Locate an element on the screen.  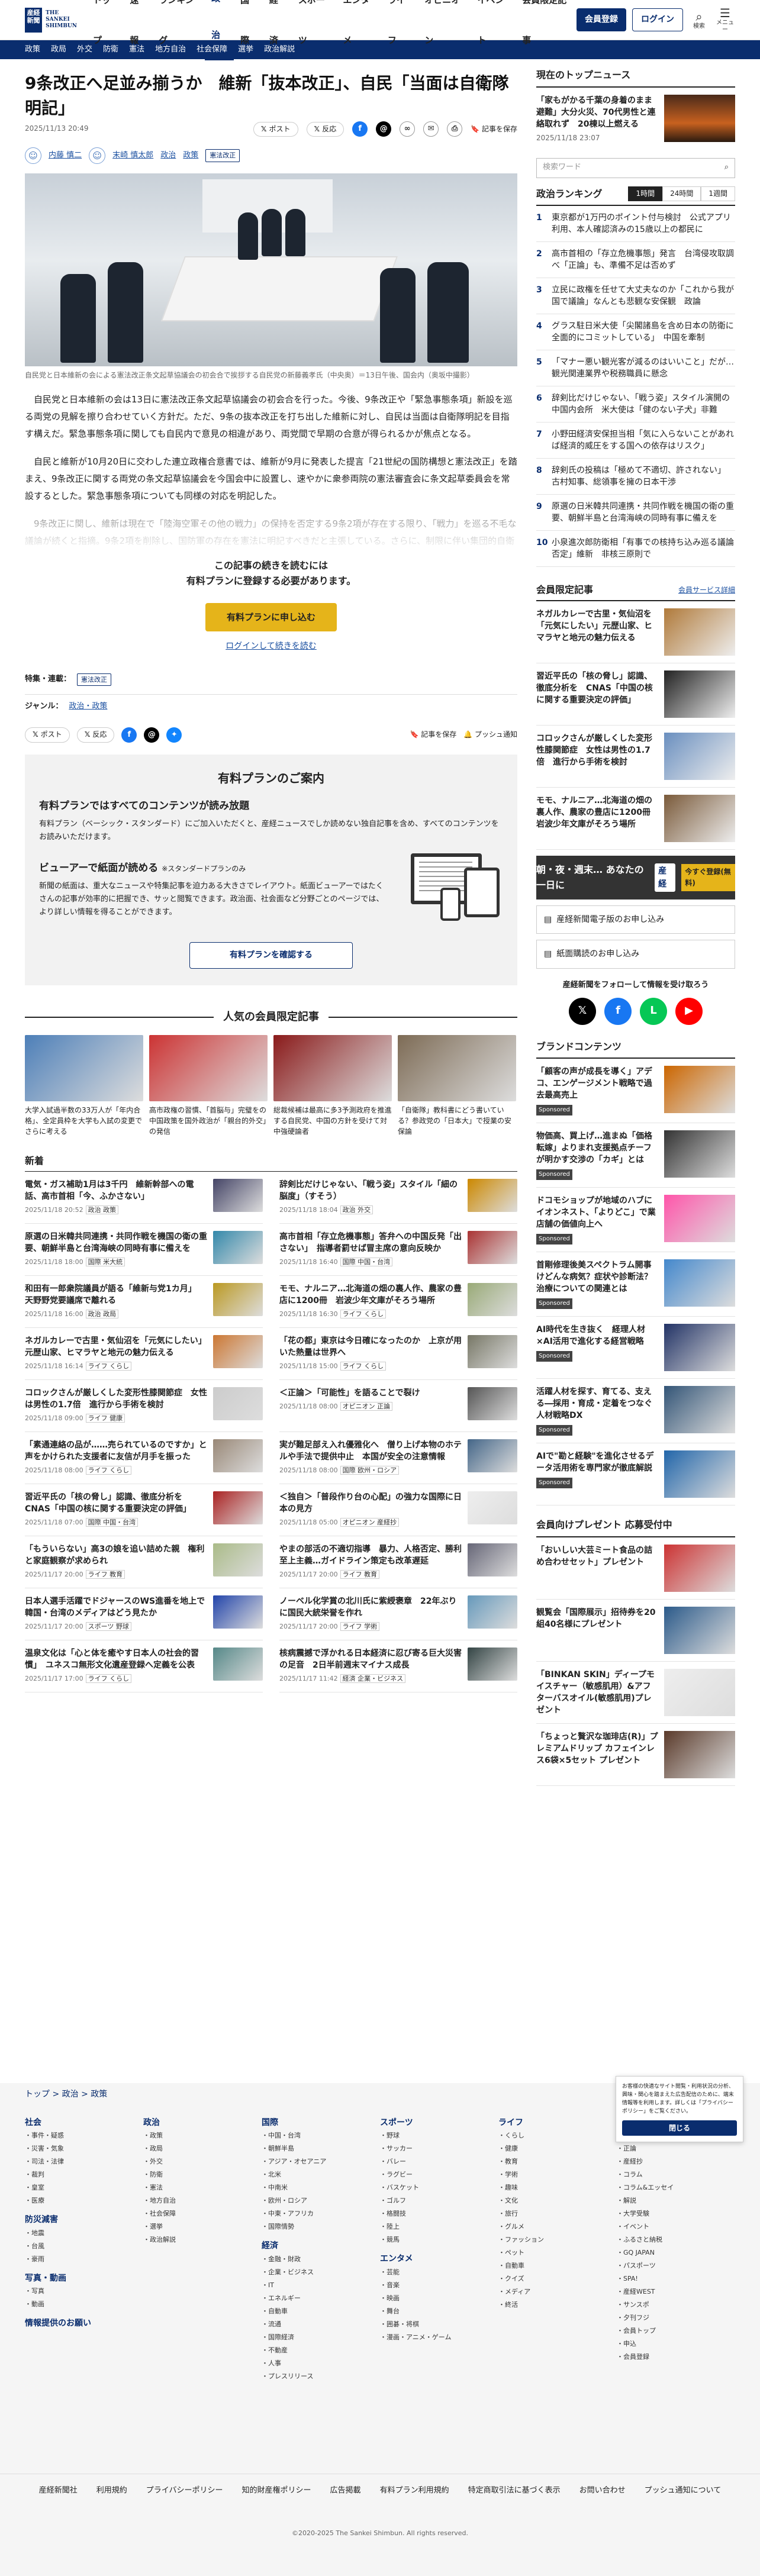
threads-icon: @ is located at coordinates (384, 129).